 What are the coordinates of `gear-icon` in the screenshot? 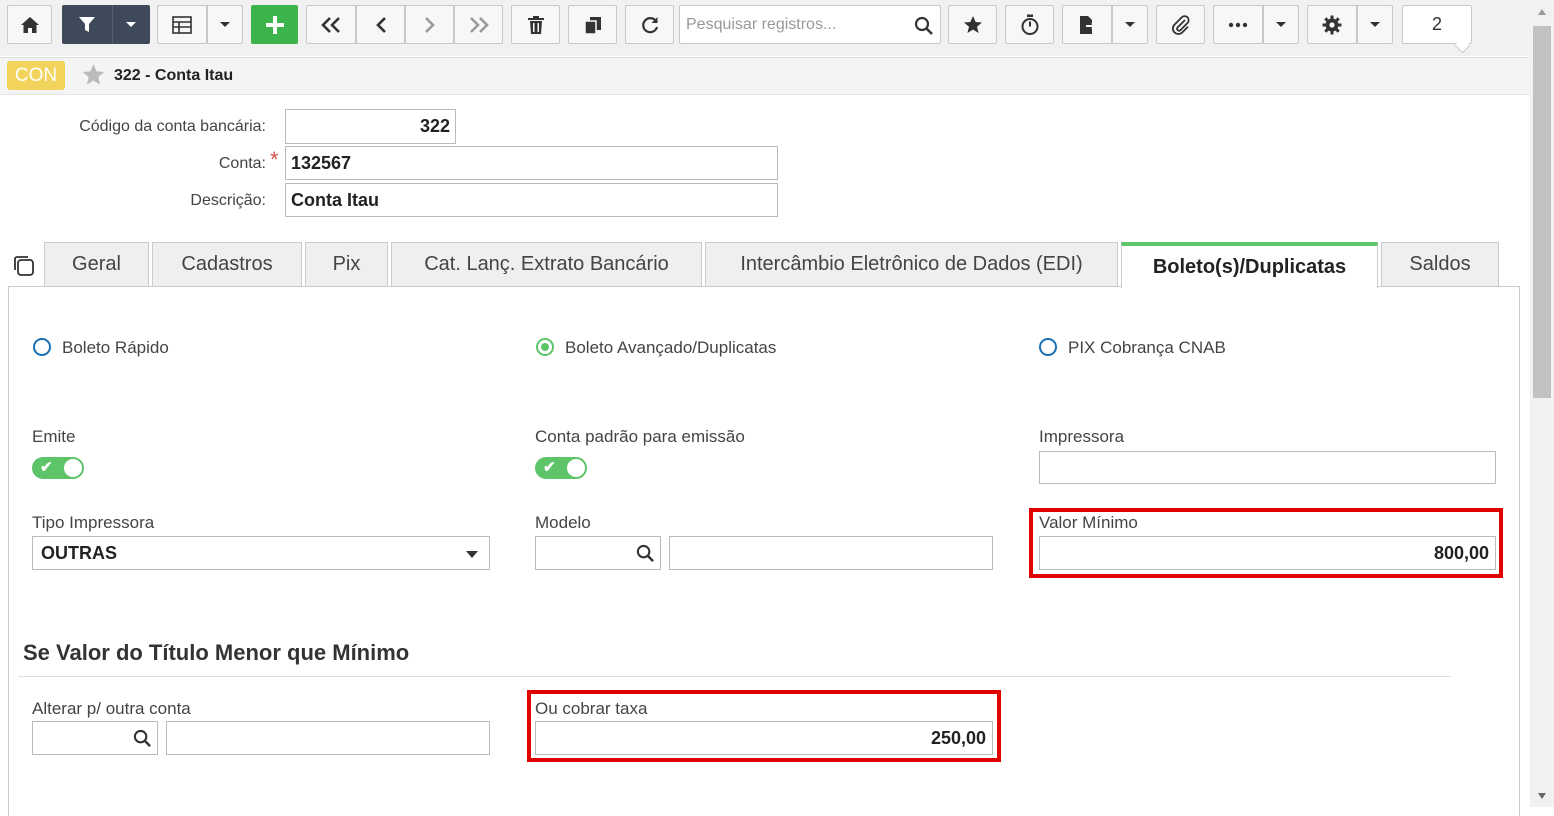 It's located at (1332, 24).